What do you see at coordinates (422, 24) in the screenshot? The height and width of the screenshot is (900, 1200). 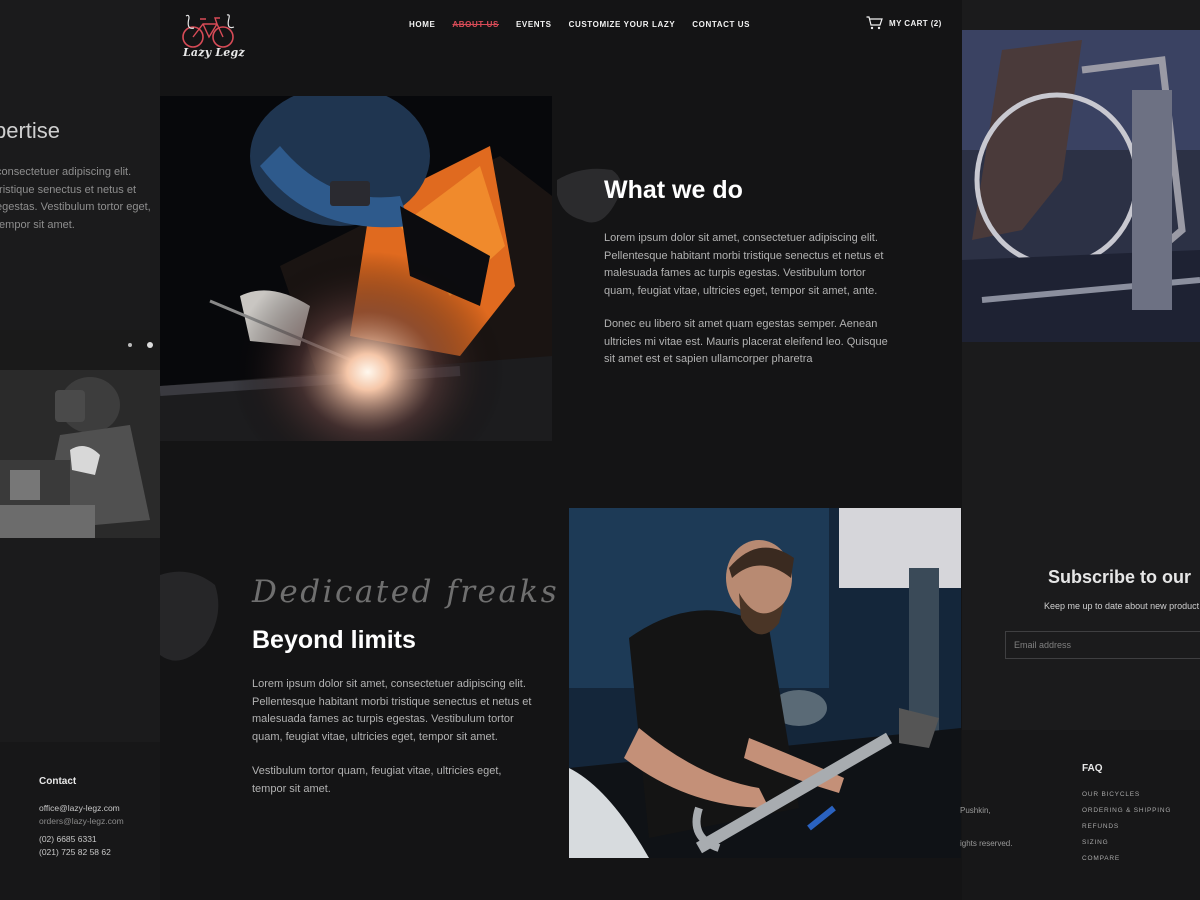 I see `nav-home: HOME` at bounding box center [422, 24].